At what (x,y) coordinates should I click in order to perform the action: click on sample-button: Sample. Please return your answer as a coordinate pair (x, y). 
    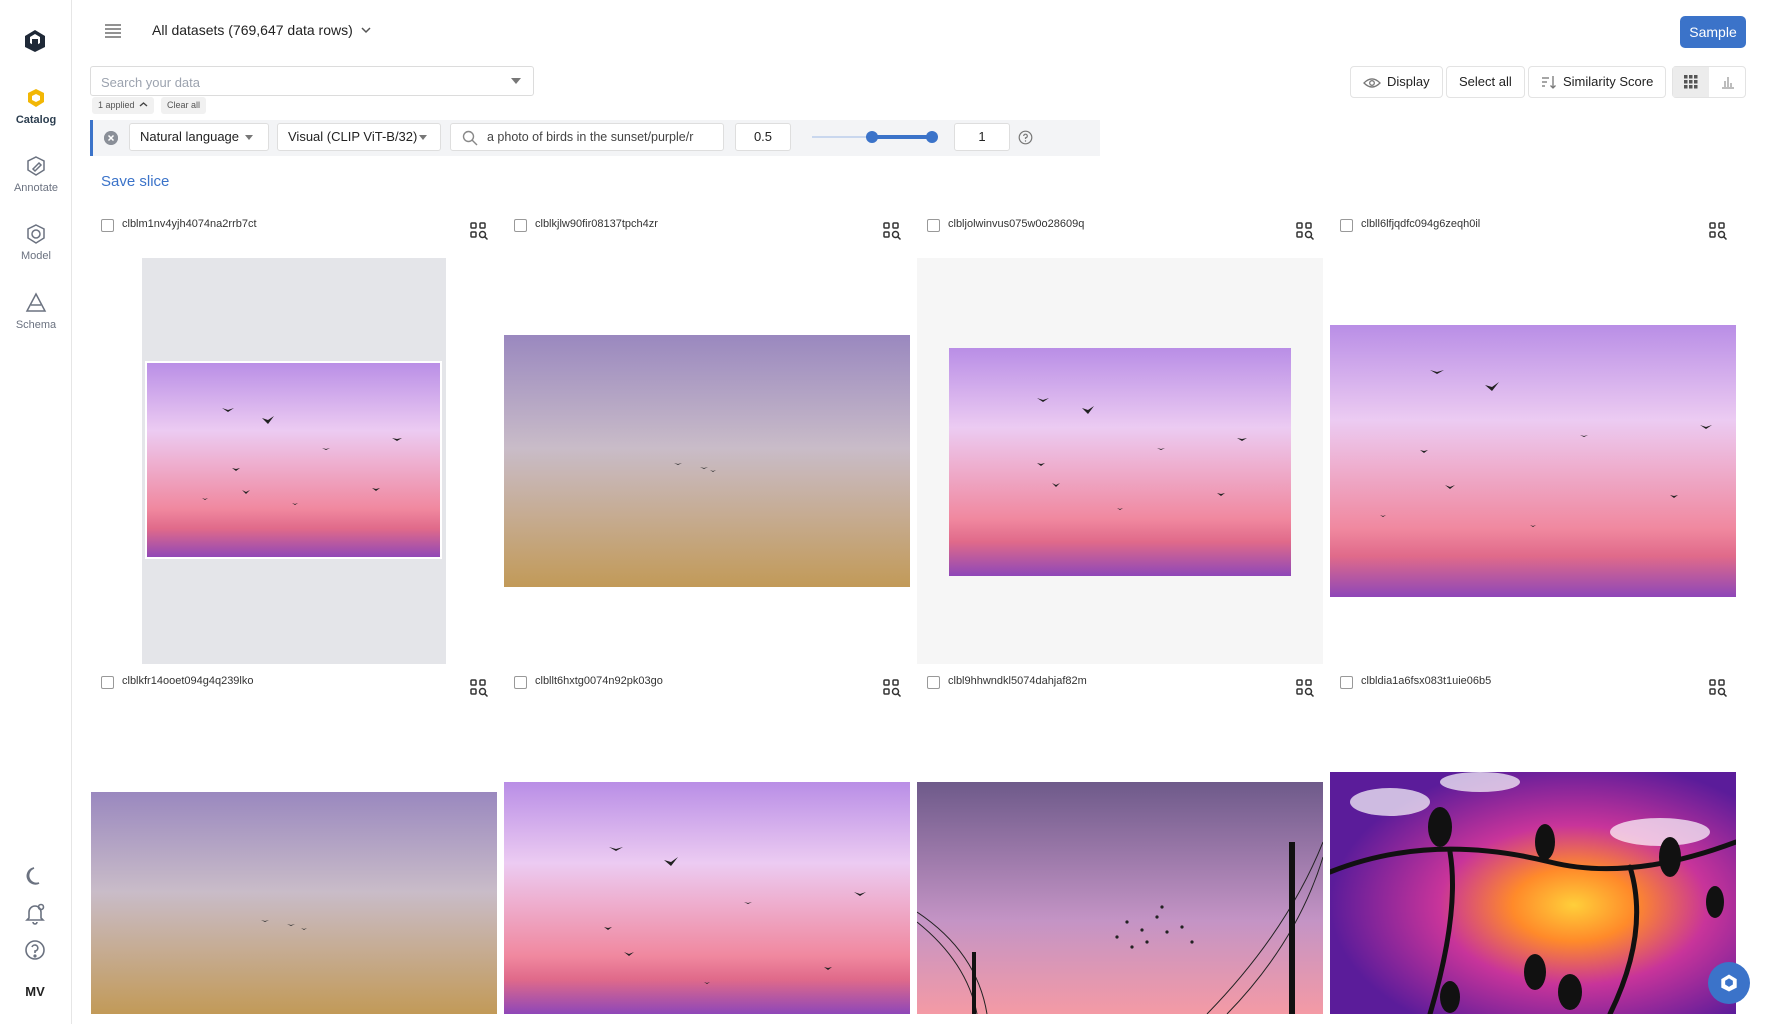
    Looking at the image, I should click on (1713, 32).